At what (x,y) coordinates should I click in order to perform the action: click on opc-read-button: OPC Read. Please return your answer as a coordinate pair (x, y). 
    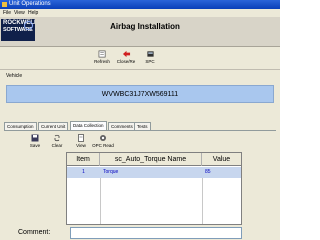
    Looking at the image, I should click on (103, 143).